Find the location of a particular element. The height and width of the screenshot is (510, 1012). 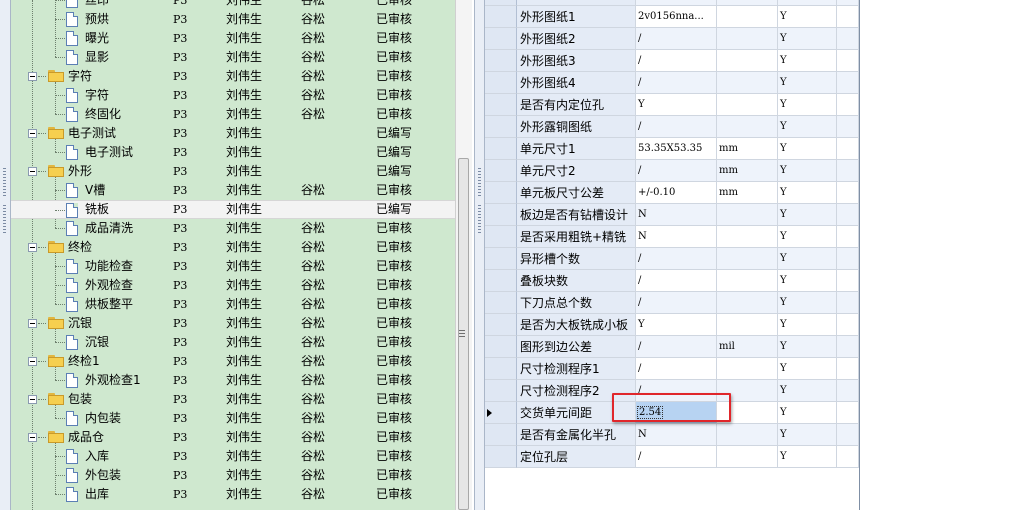

left-splitter-bar is located at coordinates (5, 255).